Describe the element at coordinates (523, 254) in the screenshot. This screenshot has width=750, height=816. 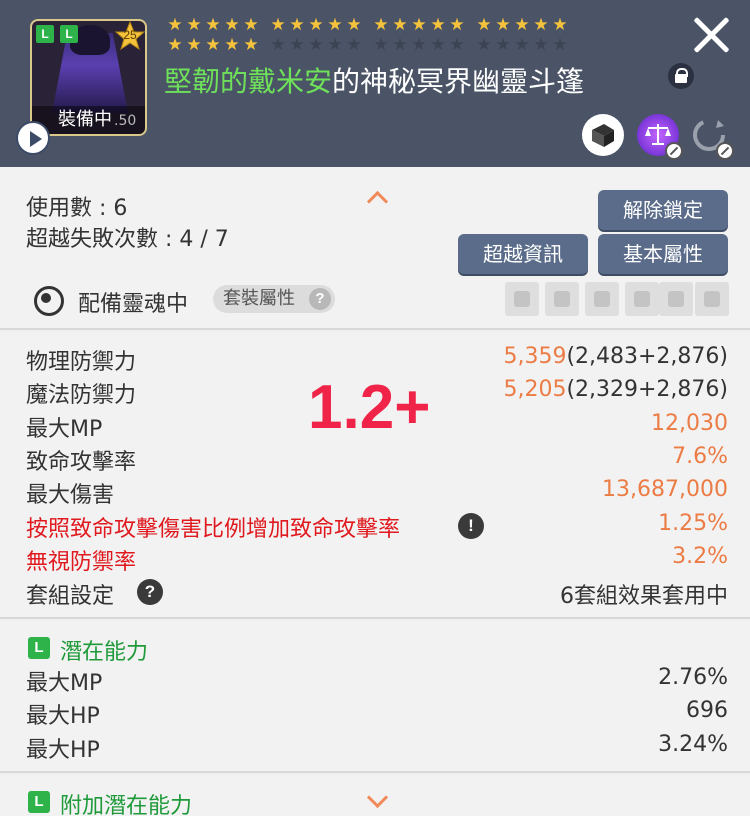
I see `transcend-info-button: 超越資訊` at that location.